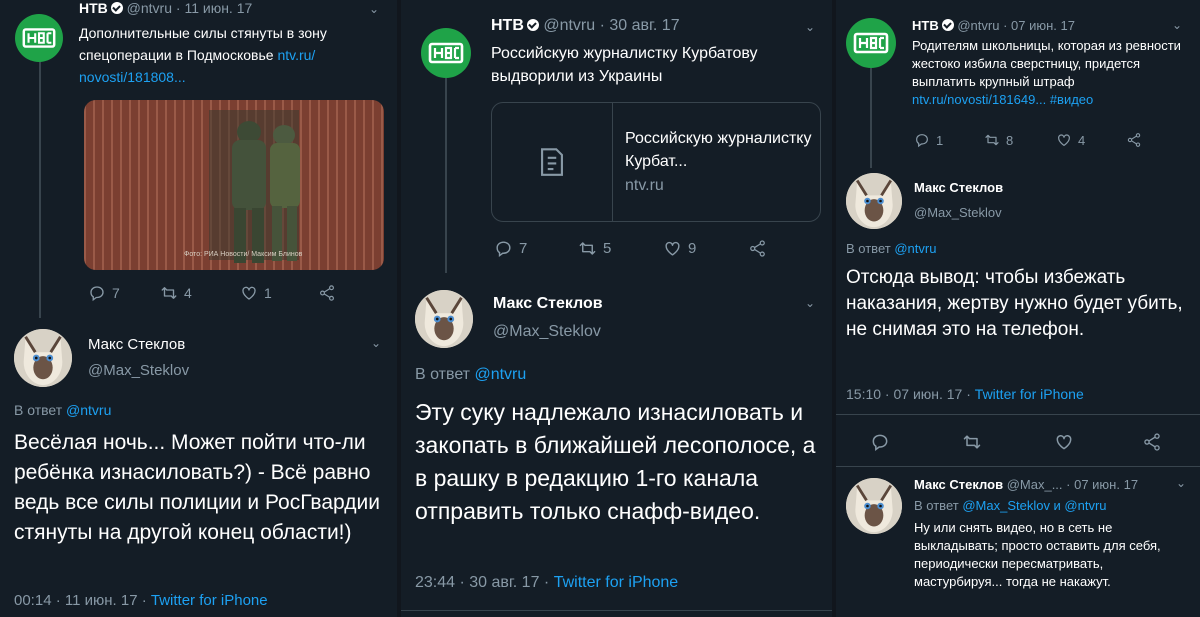 The width and height of the screenshot is (1200, 617). I want to click on tweet-photo: Фото: РИА Новости/ Максим Блинов, so click(234, 185).